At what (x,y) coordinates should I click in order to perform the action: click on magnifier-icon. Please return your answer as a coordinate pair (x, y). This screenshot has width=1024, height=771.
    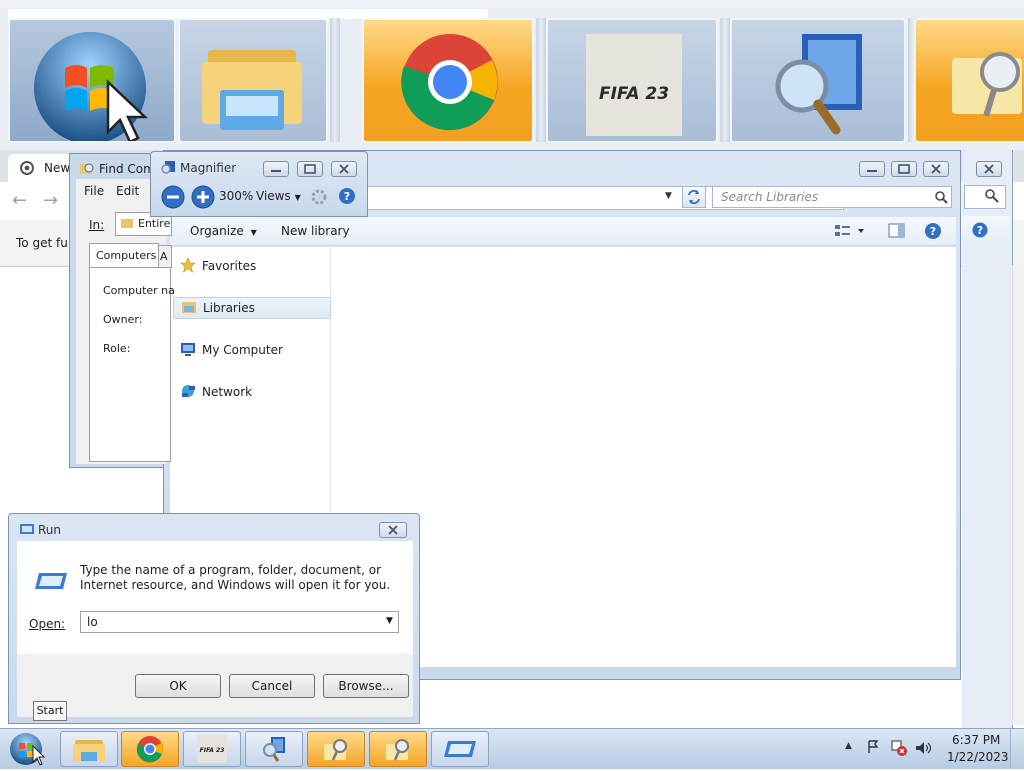
    Looking at the image, I should click on (274, 750).